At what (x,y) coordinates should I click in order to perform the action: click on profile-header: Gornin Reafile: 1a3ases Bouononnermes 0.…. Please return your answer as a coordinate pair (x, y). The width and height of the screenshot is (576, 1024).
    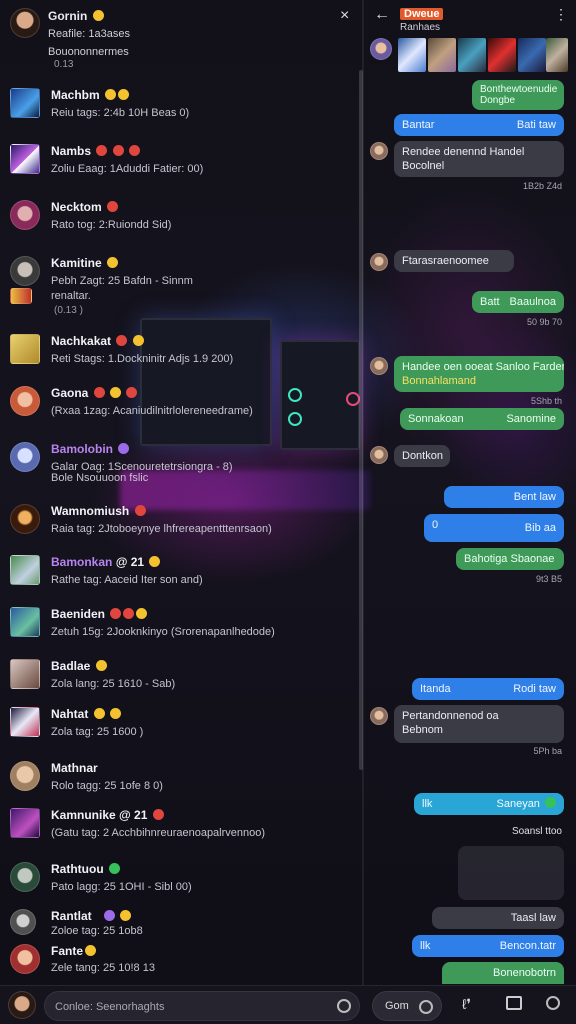
    Looking at the image, I should click on (181, 38).